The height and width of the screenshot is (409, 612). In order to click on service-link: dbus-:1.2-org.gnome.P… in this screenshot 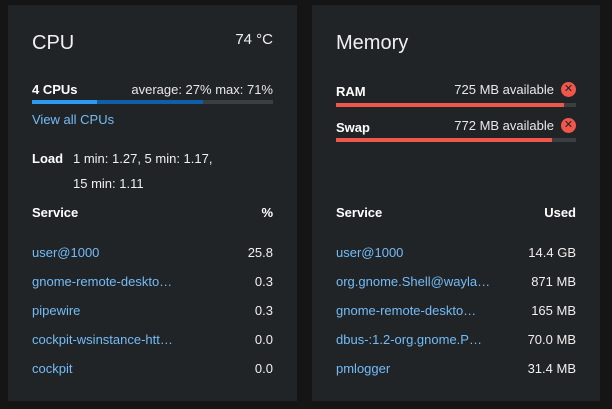, I will do `click(409, 339)`.